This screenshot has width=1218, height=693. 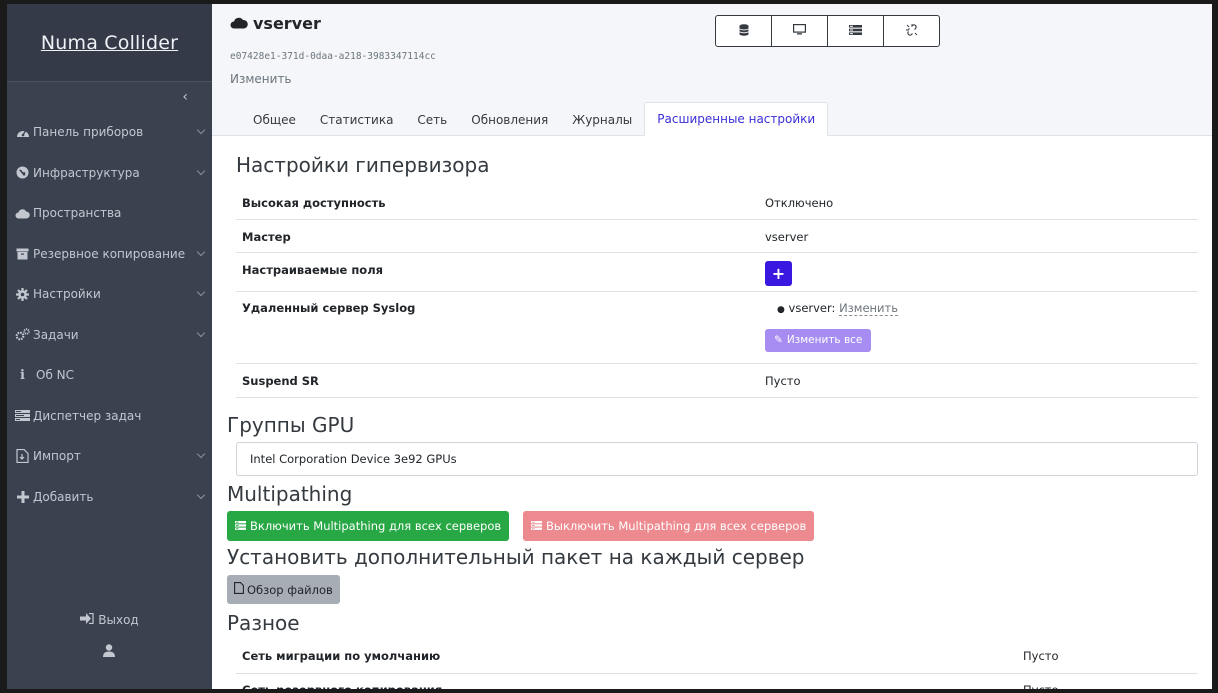 I want to click on backup-network-label: Сеть резервного копирования, so click(x=626, y=681).